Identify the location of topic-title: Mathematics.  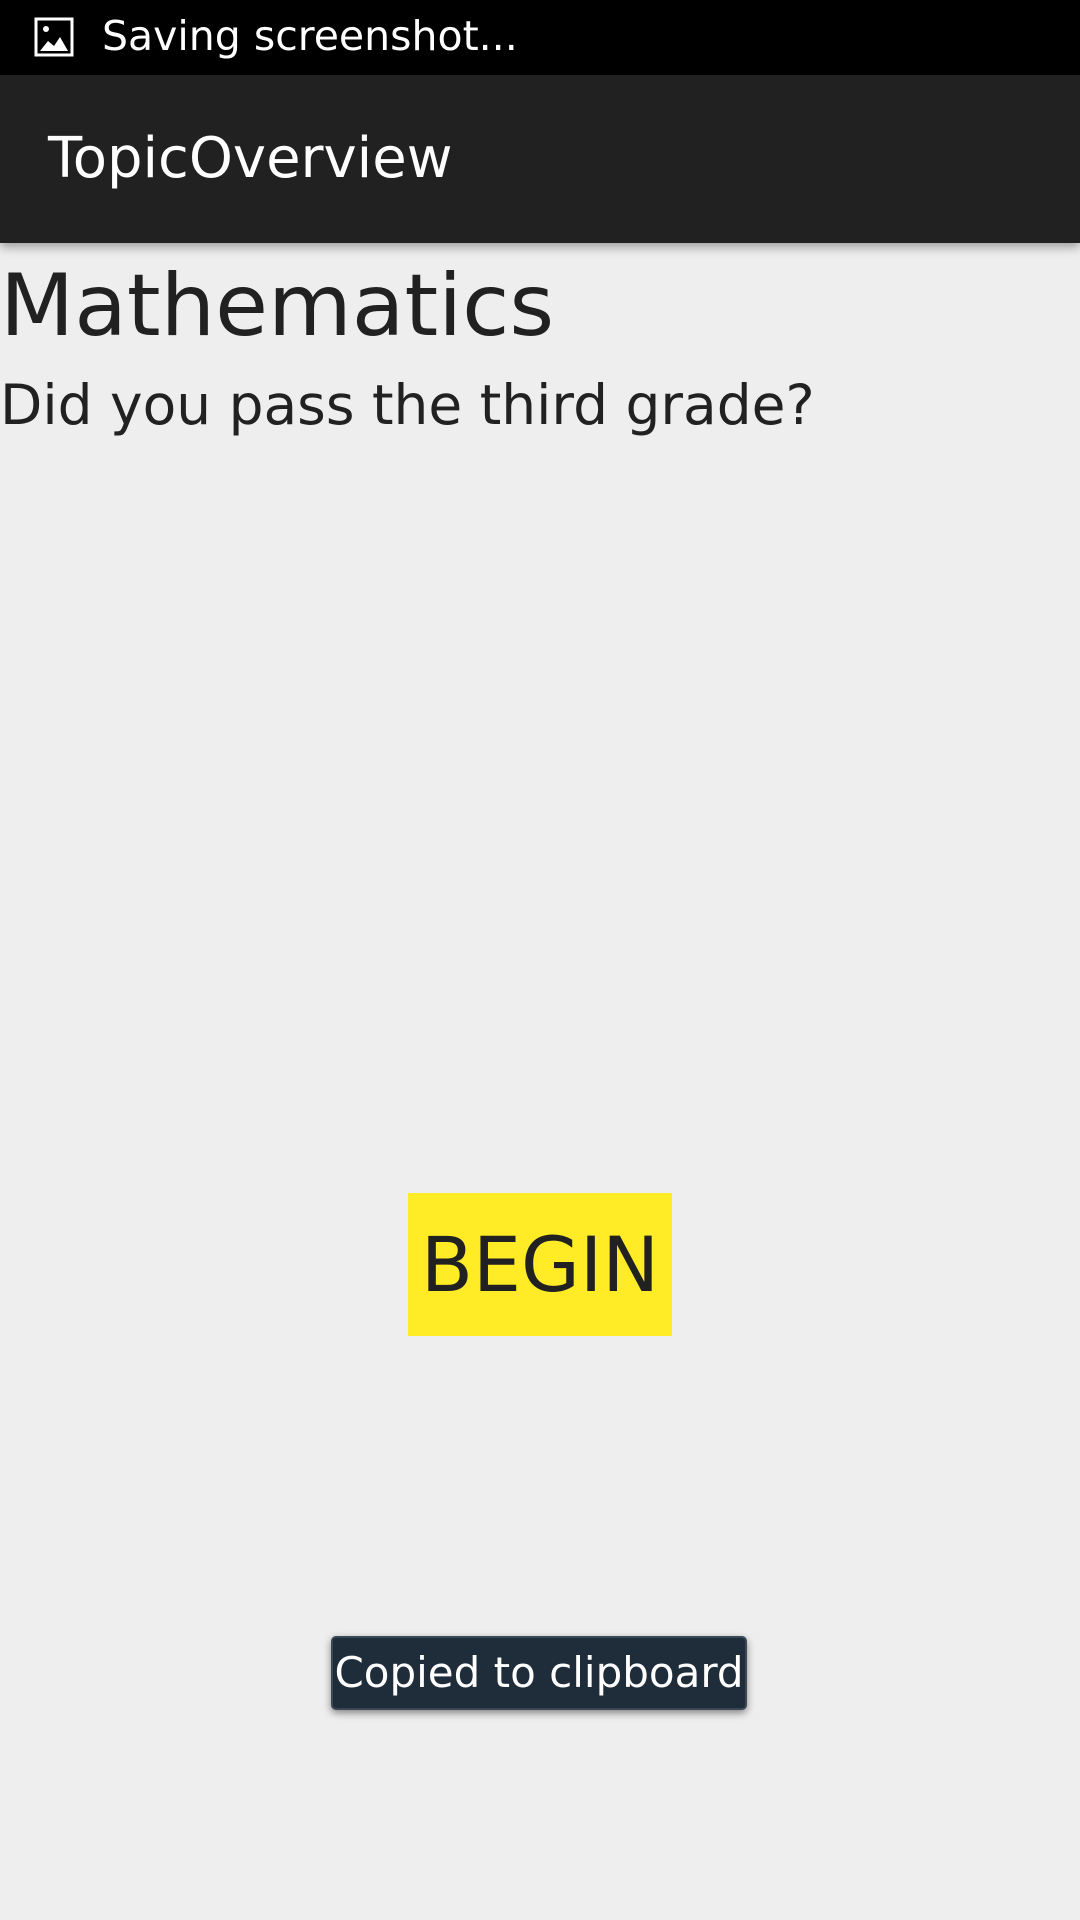
(277, 306).